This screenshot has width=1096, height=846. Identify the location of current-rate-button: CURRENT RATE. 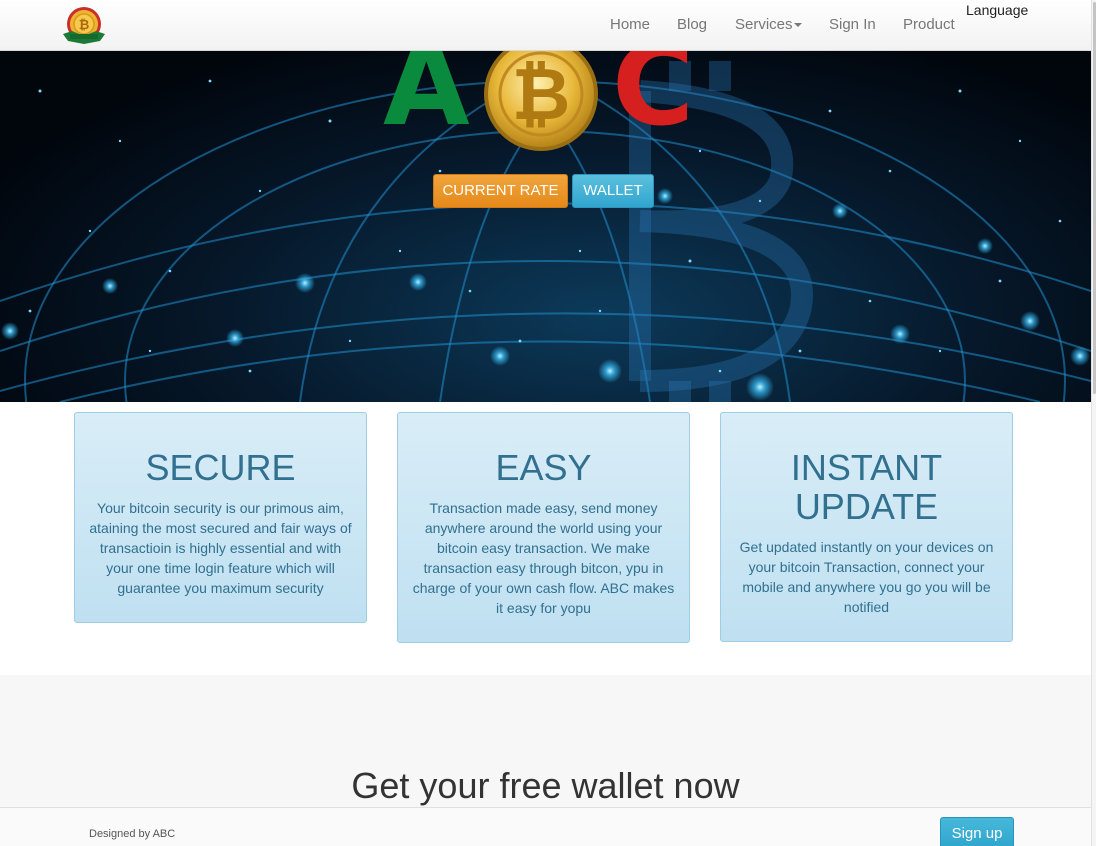
(500, 191).